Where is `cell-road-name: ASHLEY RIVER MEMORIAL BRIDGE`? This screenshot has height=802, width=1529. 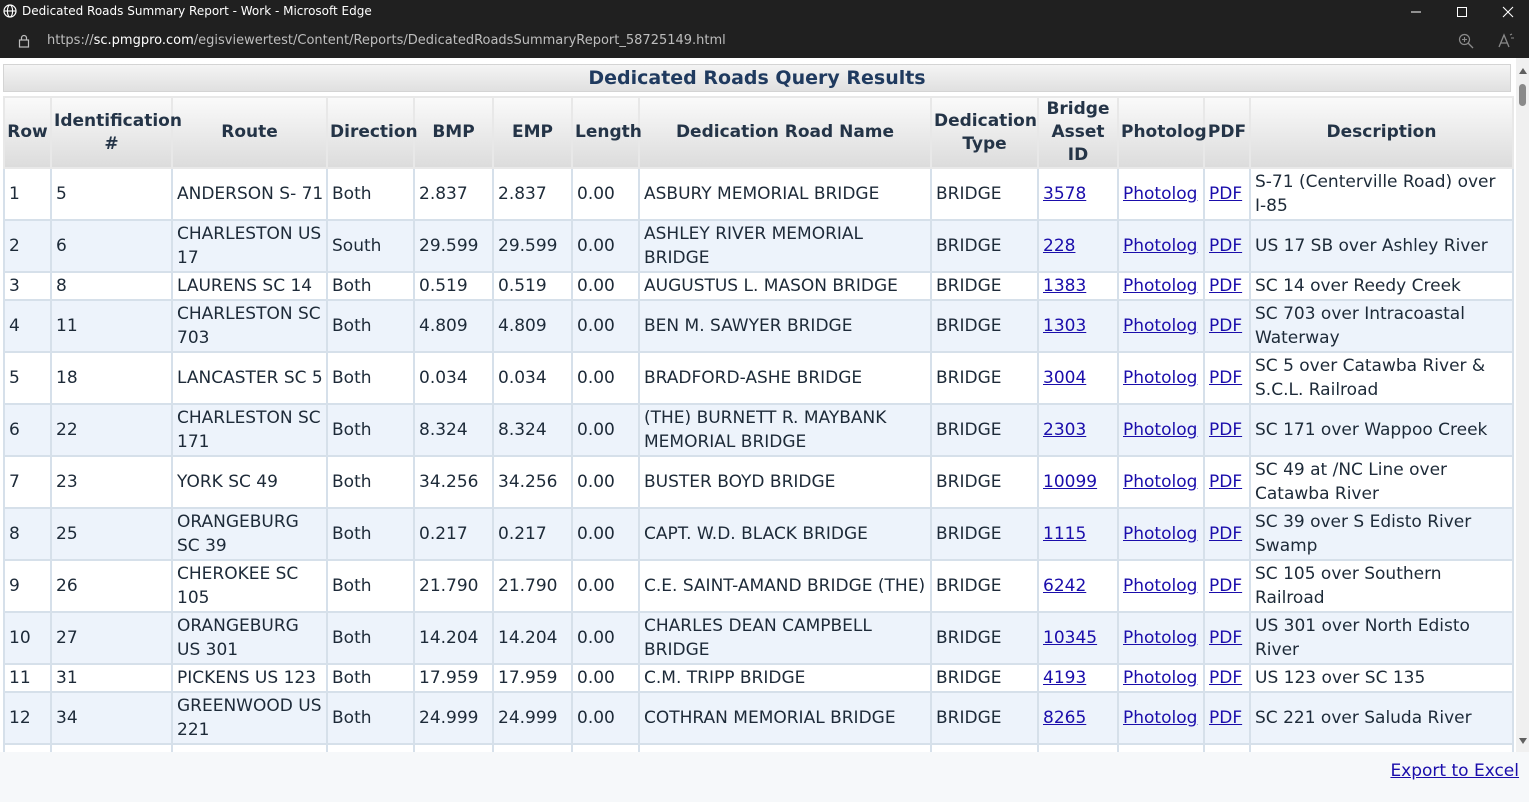 cell-road-name: ASHLEY RIVER MEMORIAL BRIDGE is located at coordinates (785, 246).